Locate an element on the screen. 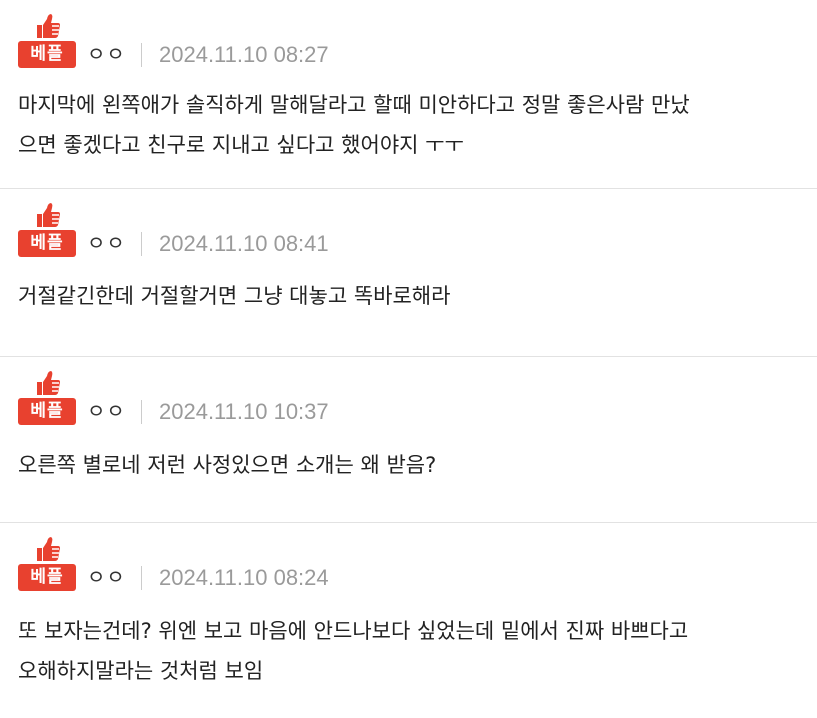 Image resolution: width=817 pixels, height=718 pixels. comment-header: 베플 ㅇㅇ 2024.11.10 08:27 is located at coordinates (408, 42).